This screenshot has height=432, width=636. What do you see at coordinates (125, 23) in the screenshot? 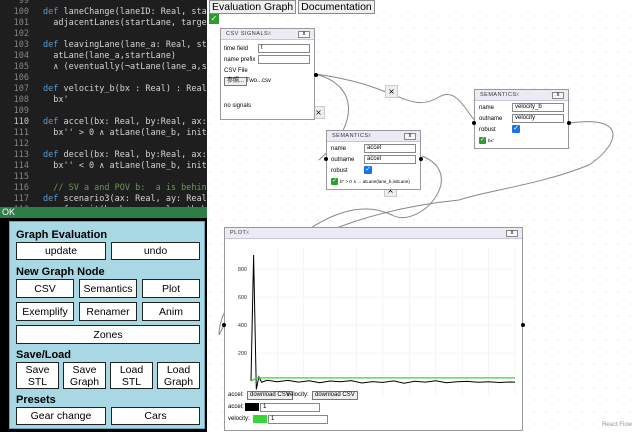
I see `code-text: adjacentLanes(startLane, target` at bounding box center [125, 23].